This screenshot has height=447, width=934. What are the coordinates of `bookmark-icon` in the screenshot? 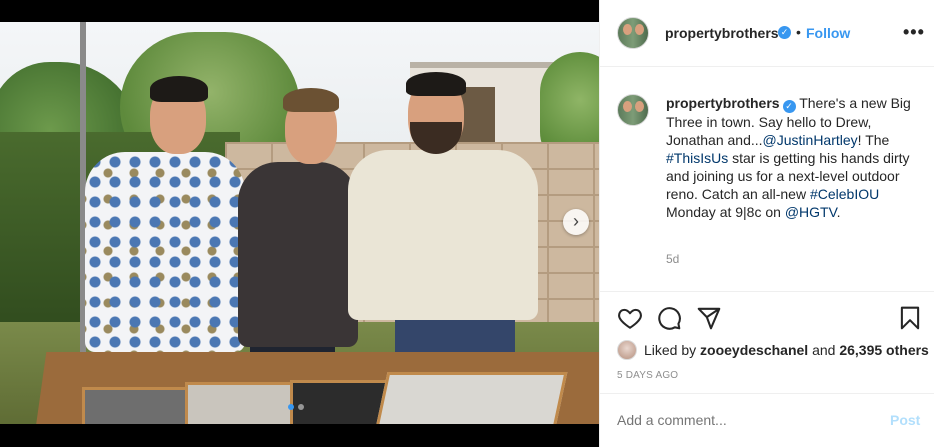 It's located at (910, 318).